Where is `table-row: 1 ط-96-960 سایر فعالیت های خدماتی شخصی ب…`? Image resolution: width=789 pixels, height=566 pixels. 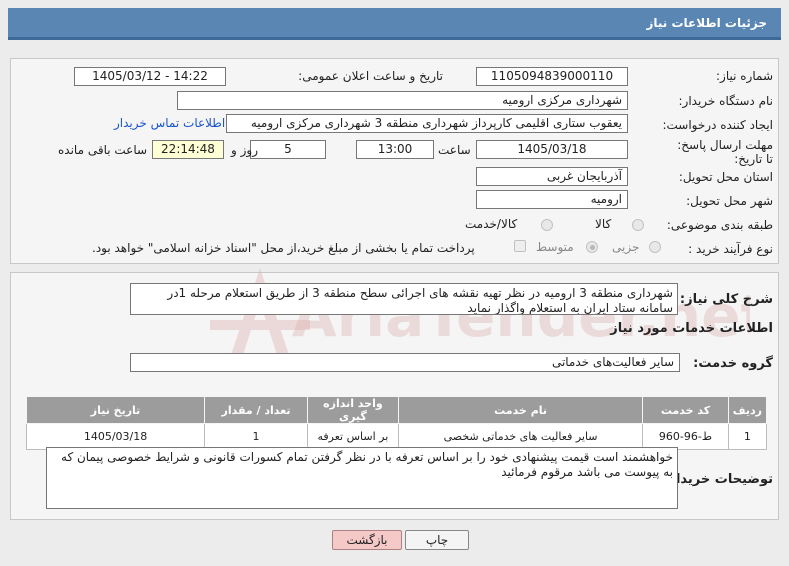 table-row: 1 ط-96-960 سایر فعالیت های خدماتی شخصی ب… is located at coordinates (396, 436).